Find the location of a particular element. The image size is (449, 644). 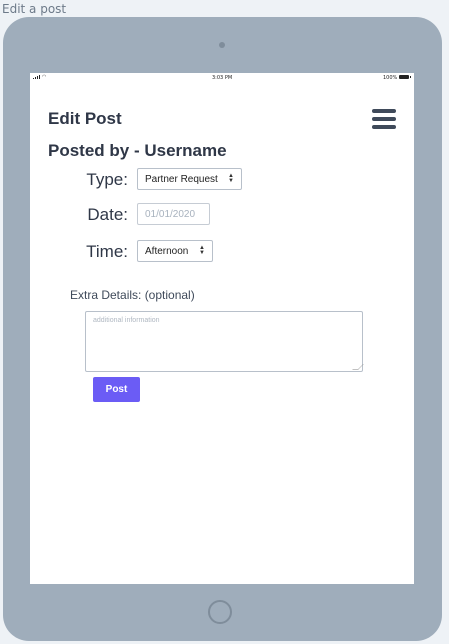

hamburger-menu-icon is located at coordinates (384, 119).